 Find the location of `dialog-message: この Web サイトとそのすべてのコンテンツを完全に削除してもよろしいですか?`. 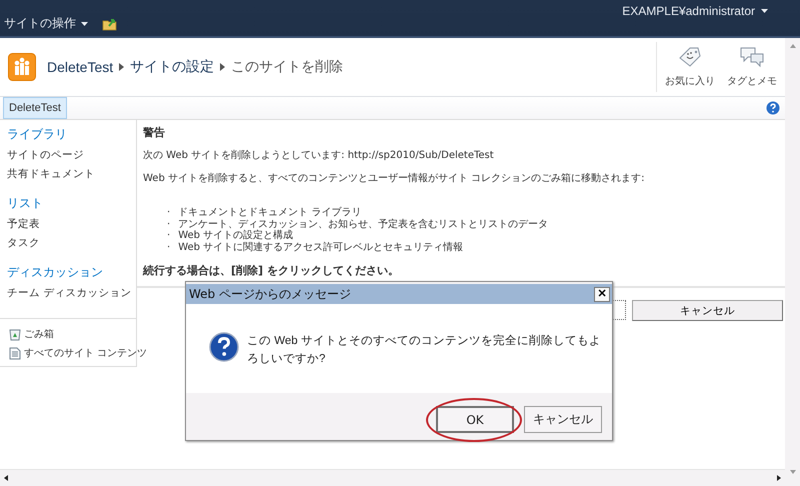

dialog-message: この Web サイトとそのすべてのコンテンツを完全に削除してもよろしいですか? is located at coordinates (424, 350).